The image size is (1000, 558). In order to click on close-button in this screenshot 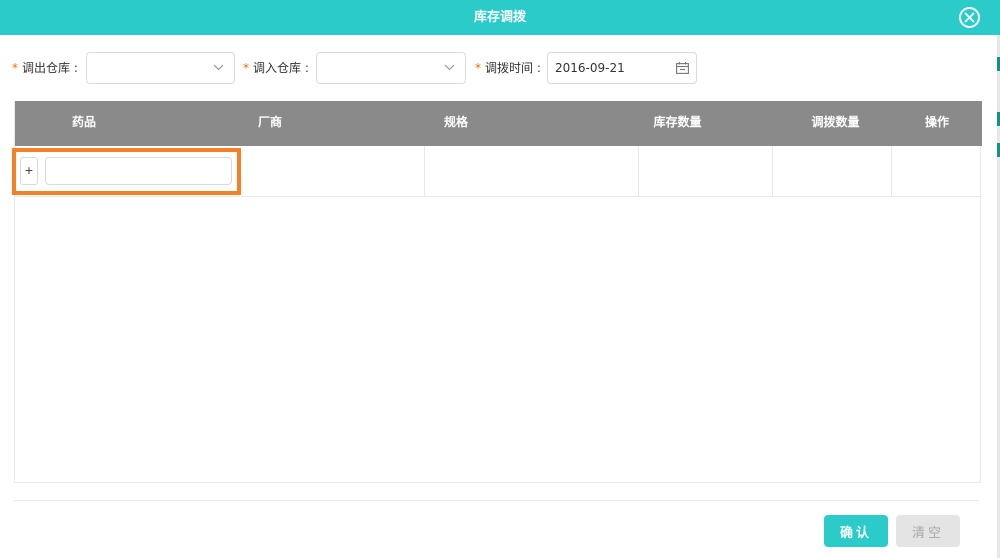, I will do `click(969, 17)`.